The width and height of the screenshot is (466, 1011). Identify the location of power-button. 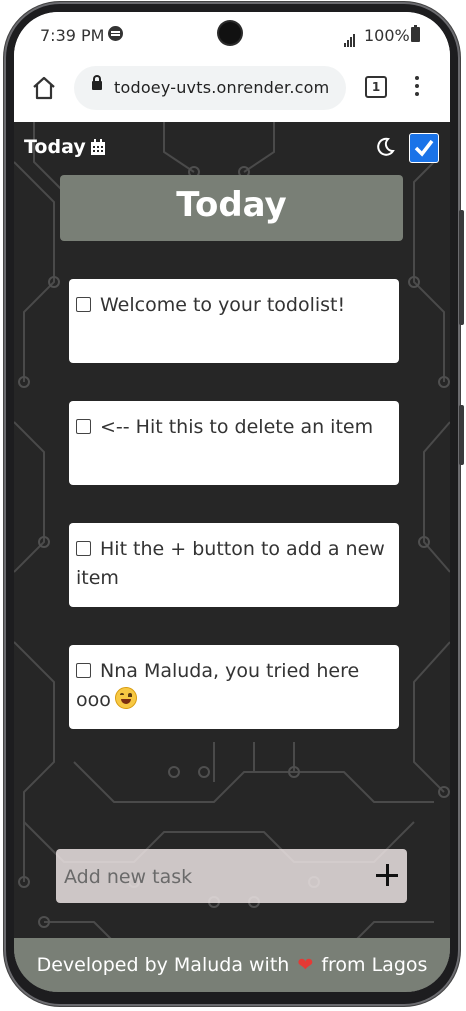
(461, 435).